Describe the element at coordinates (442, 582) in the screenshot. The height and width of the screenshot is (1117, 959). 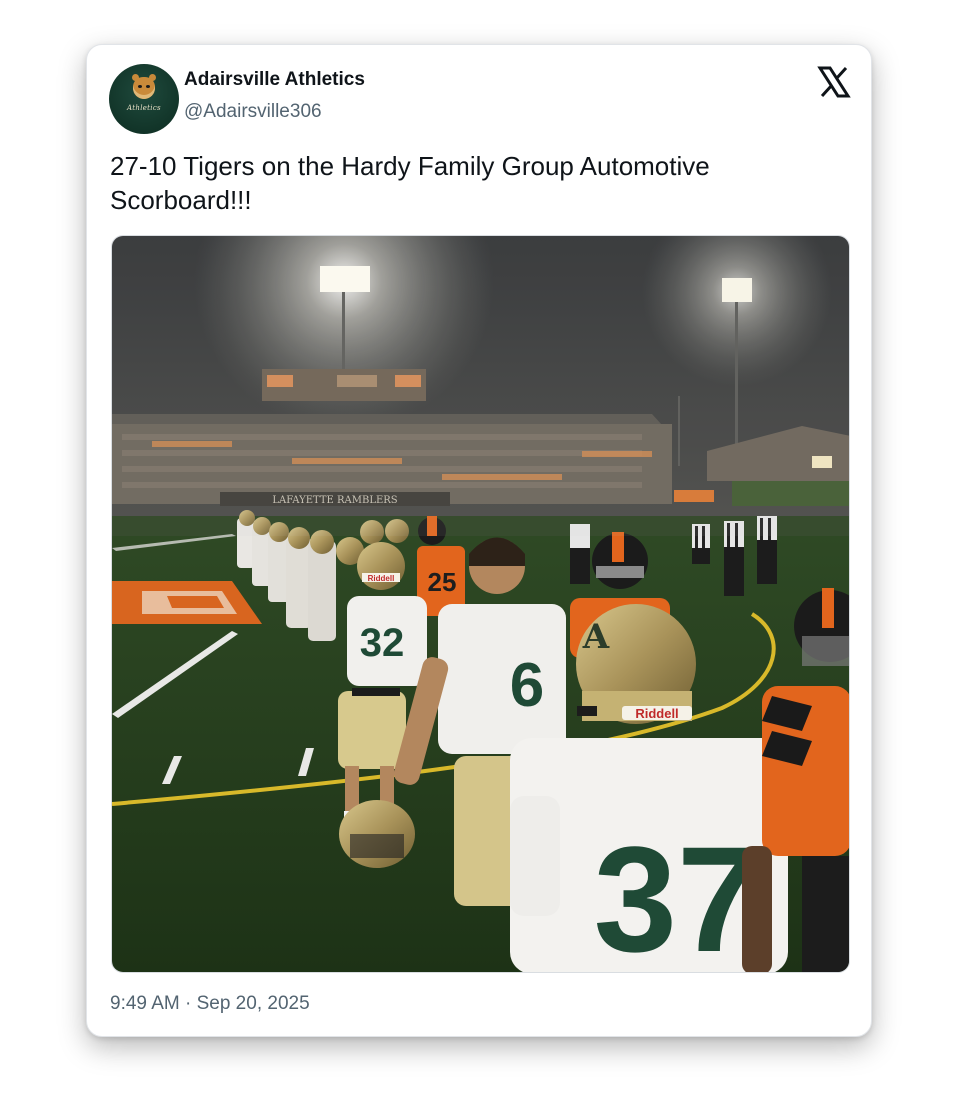
I see `jersey-number-25: 25` at that location.